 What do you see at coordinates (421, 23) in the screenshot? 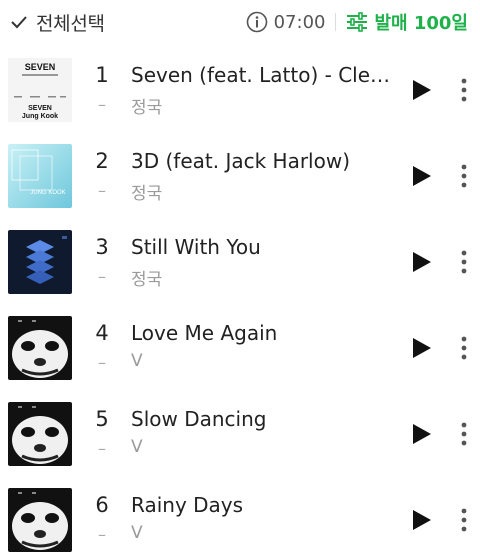
I see `sort-label: 발매 100일` at bounding box center [421, 23].